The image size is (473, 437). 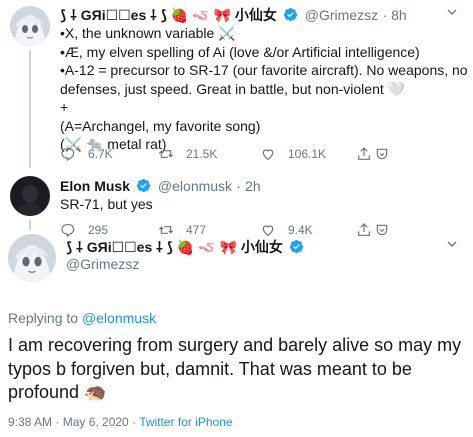 I want to click on tweet2-text: SR-71, but yes, so click(x=106, y=204).